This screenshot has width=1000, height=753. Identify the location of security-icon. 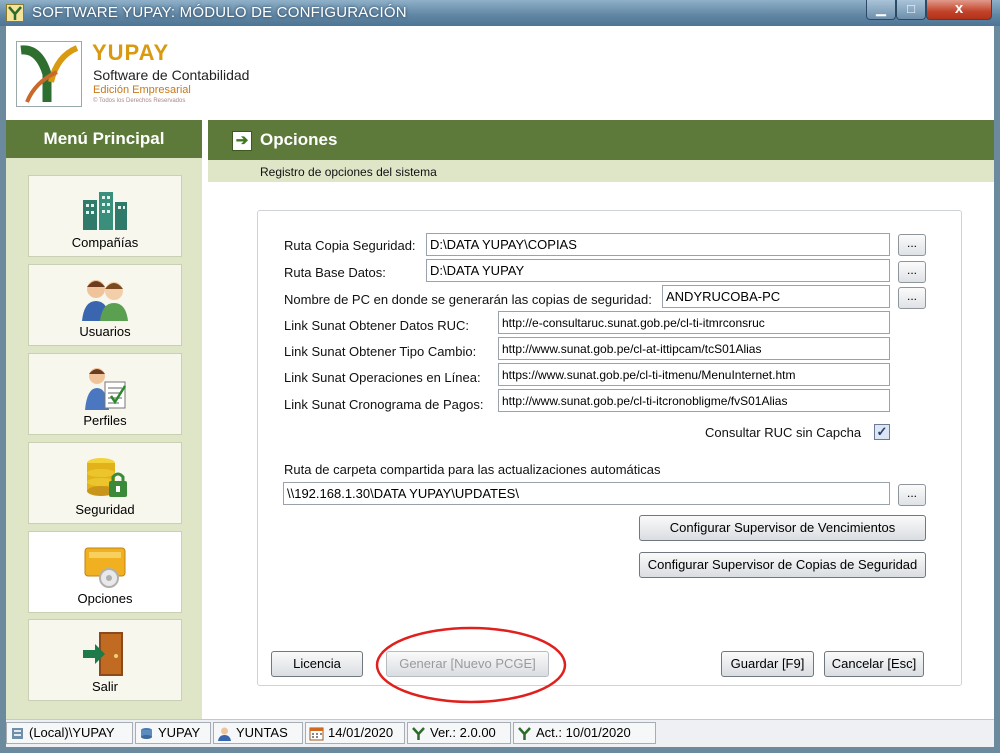
(107, 477).